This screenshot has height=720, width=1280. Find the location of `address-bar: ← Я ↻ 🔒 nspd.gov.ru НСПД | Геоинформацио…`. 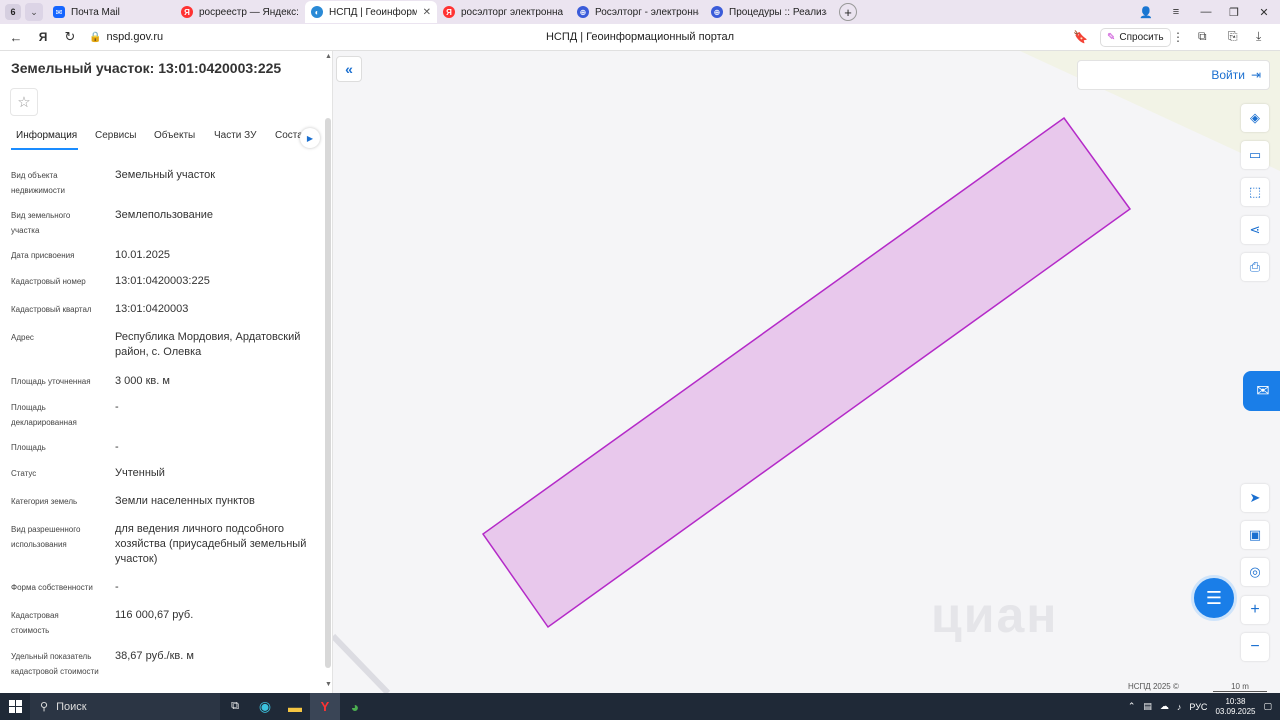

address-bar: ← Я ↻ 🔒 nspd.gov.ru НСПД | Геоинформацио… is located at coordinates (640, 37).